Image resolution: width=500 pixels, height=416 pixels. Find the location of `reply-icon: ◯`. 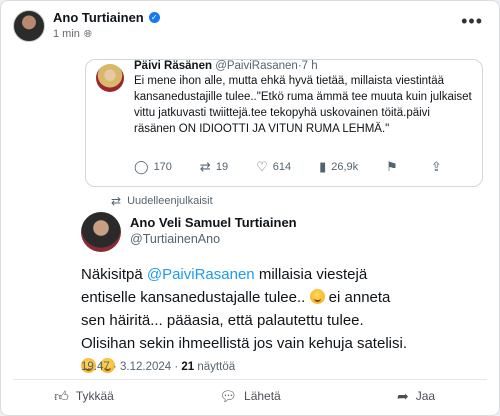

reply-icon: ◯ is located at coordinates (141, 166).